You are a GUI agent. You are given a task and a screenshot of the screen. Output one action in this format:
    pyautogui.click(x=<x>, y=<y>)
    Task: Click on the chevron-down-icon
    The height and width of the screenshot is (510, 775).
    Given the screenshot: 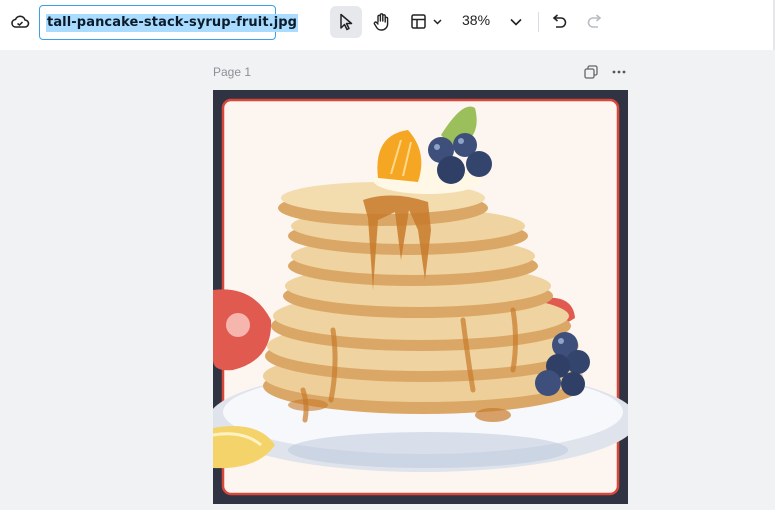 What is the action you would take?
    pyautogui.click(x=516, y=22)
    